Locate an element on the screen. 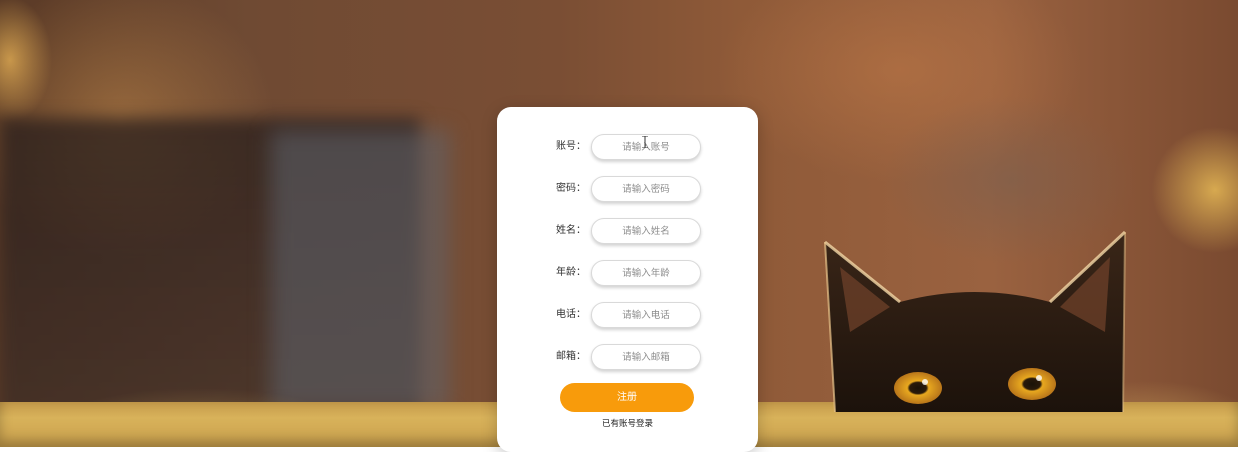  cat-left-eye is located at coordinates (918, 388).